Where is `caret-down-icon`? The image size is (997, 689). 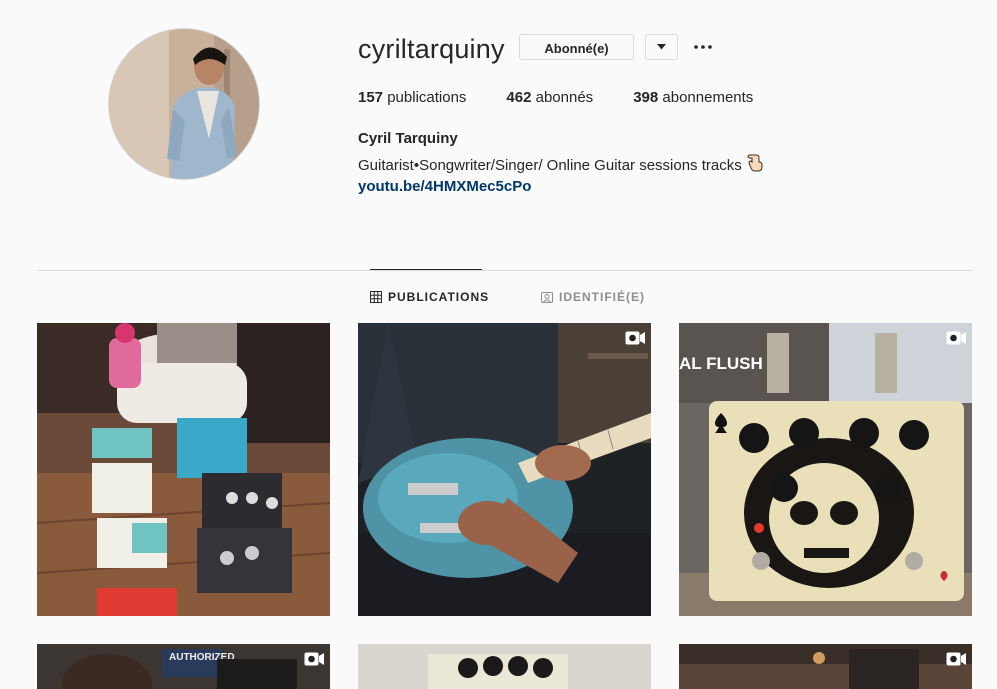
caret-down-icon is located at coordinates (661, 47).